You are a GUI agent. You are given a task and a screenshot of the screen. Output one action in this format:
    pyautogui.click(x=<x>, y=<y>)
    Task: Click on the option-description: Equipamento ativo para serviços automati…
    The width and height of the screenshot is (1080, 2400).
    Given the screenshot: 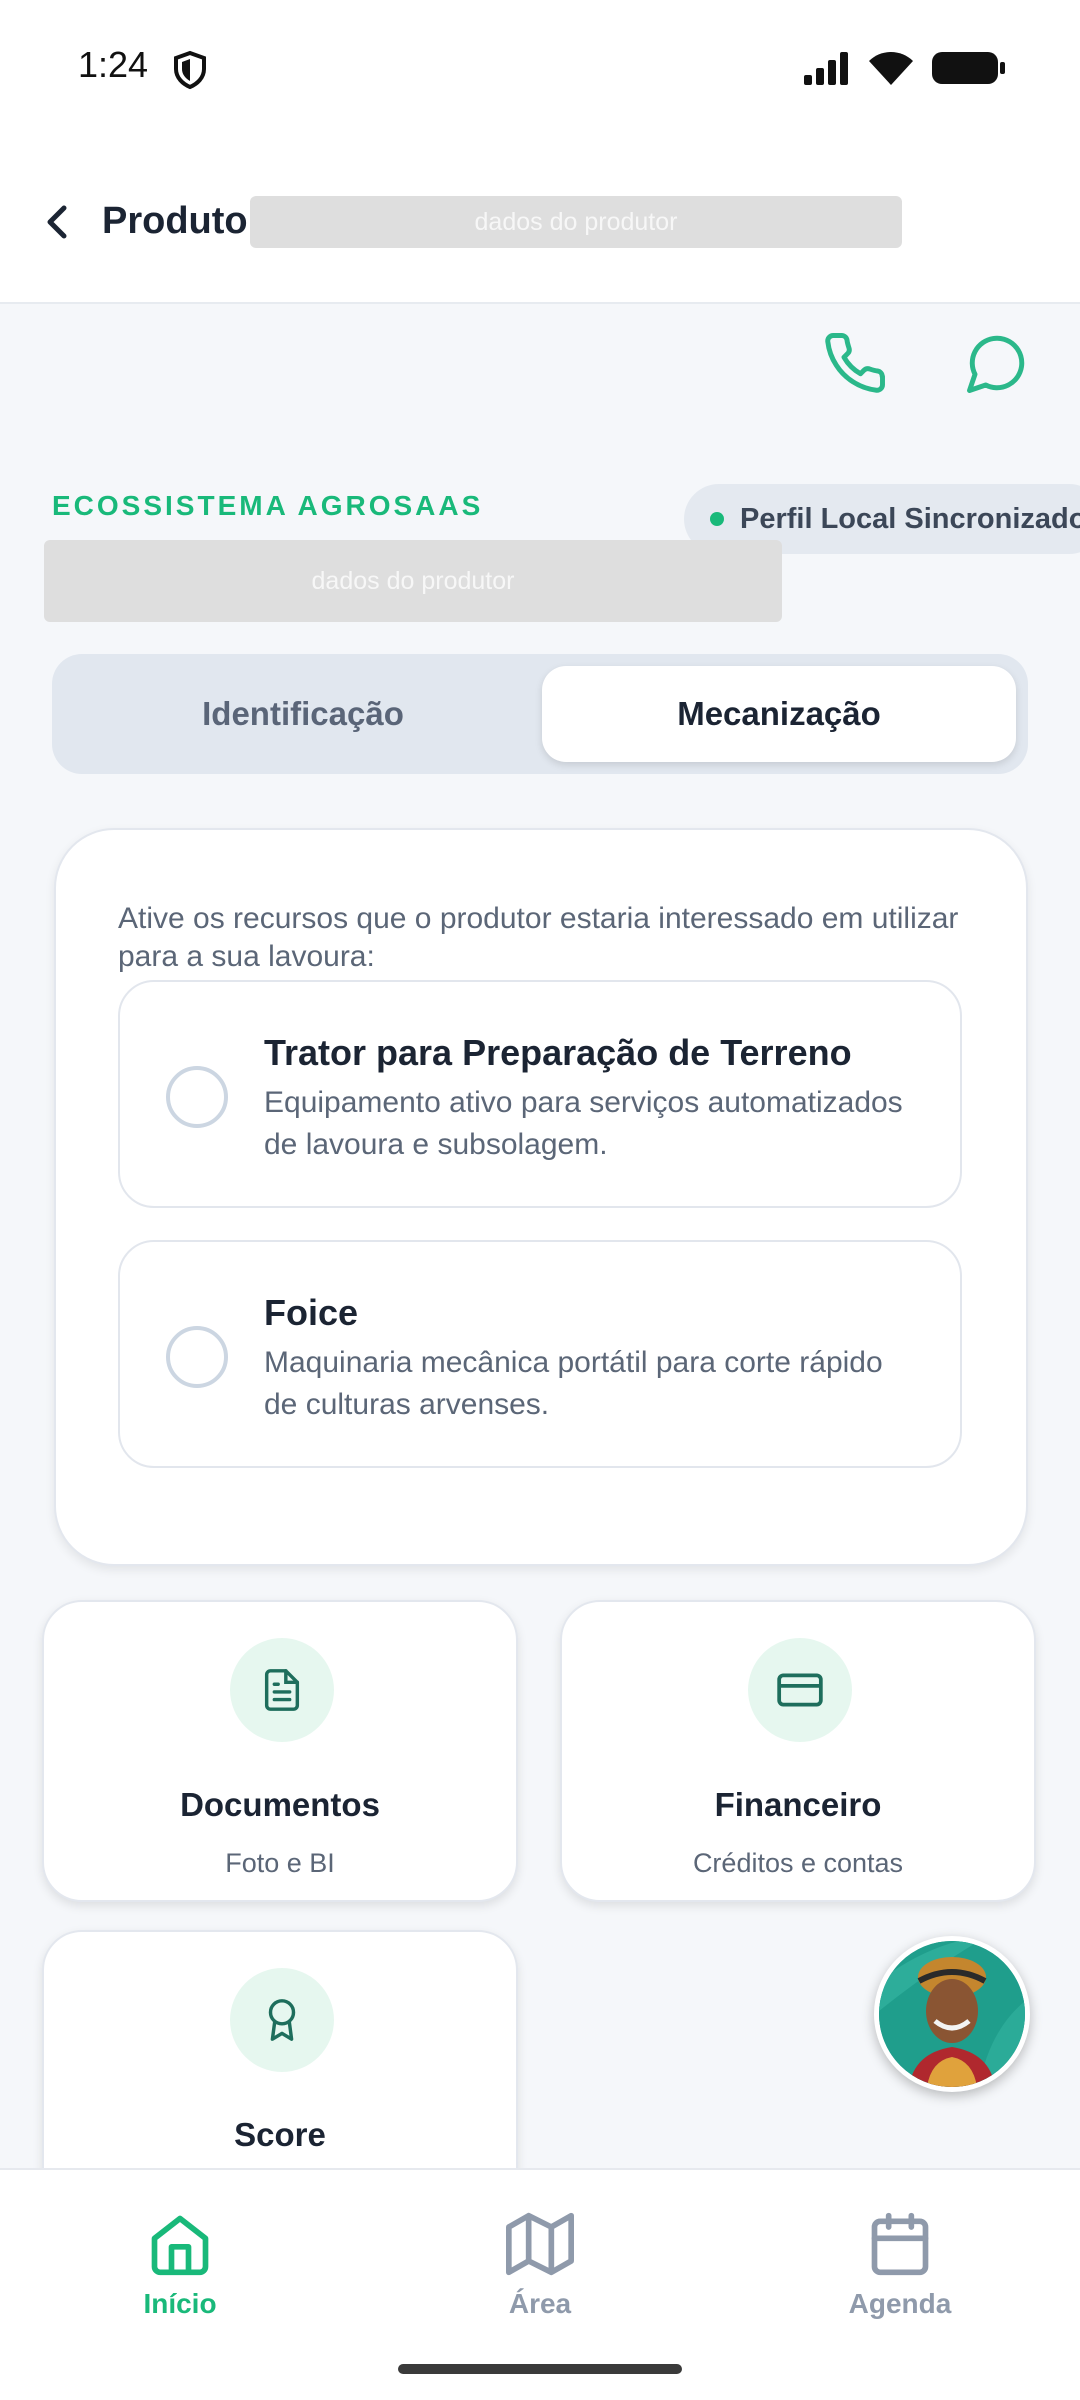 What is the action you would take?
    pyautogui.click(x=583, y=1123)
    